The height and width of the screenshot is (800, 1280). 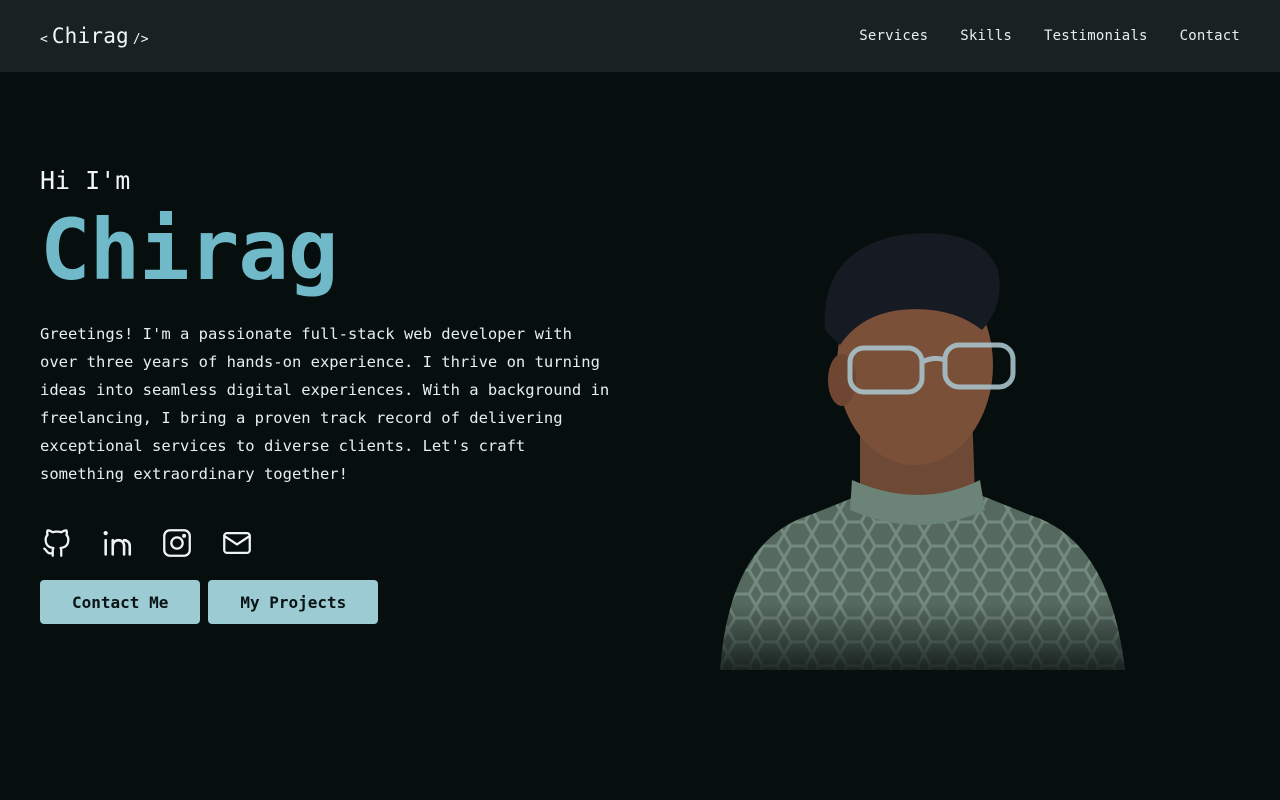 I want to click on hero-greeting: Hi I'm, so click(x=85, y=180).